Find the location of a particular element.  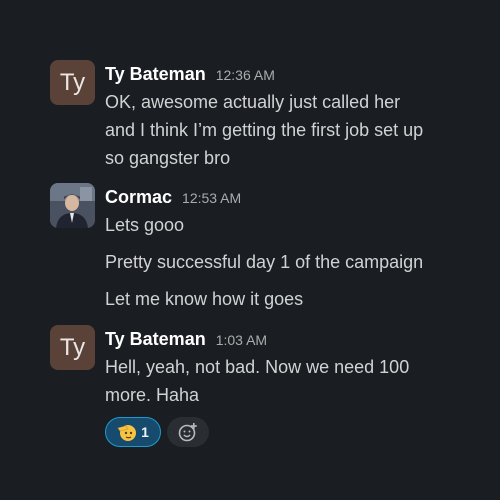

avatar-photo-icon is located at coordinates (72, 205).